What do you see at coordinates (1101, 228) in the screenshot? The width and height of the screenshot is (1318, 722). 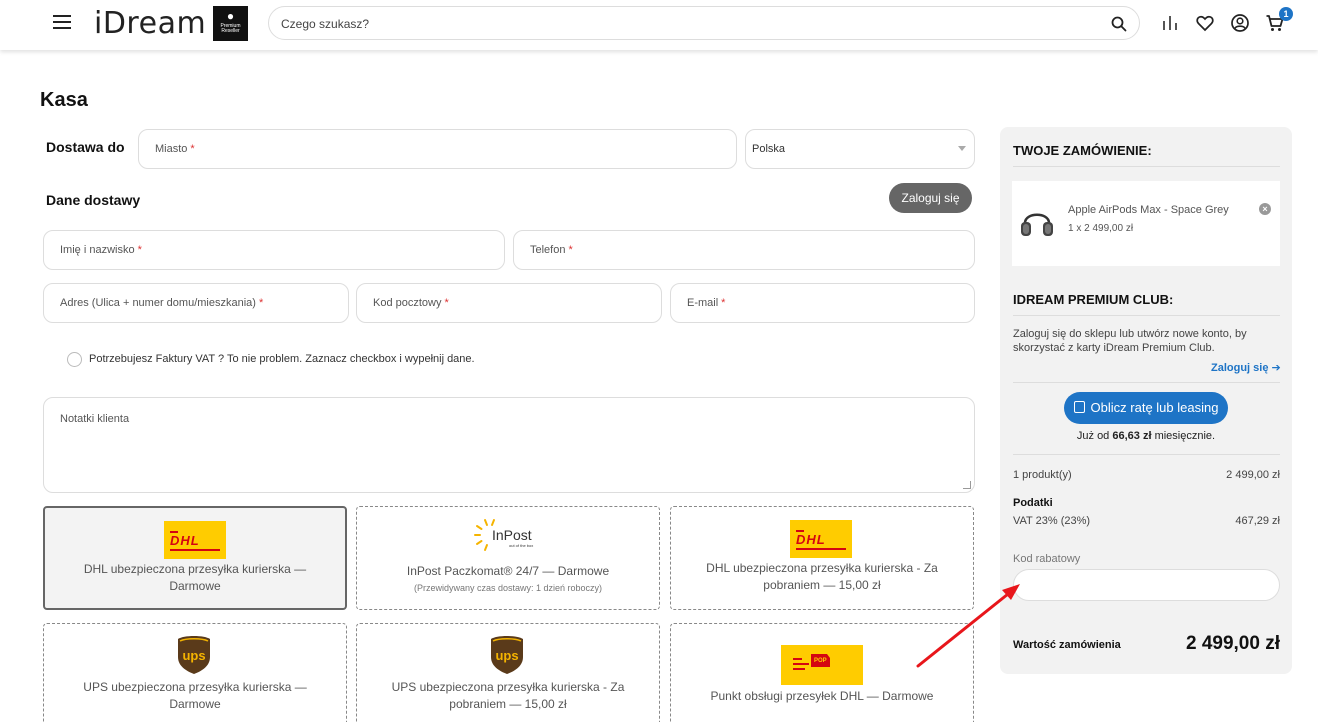 I see `product-quantity-price: 1 x 2 499,00 zł` at bounding box center [1101, 228].